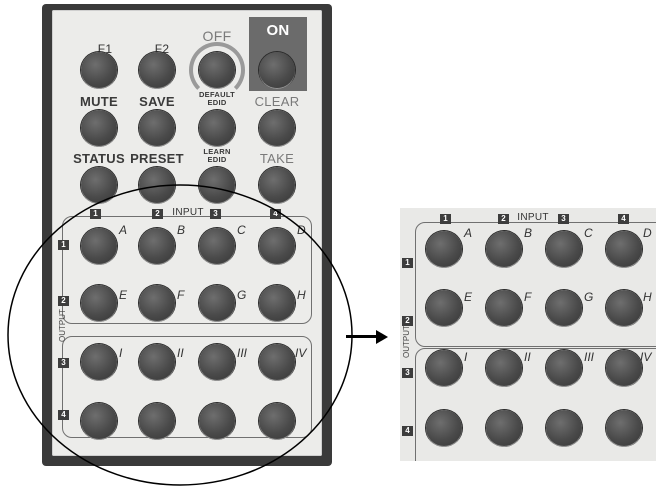  Describe the element at coordinates (407, 431) in the screenshot. I see `zoom-output-4-badge: 4` at that location.